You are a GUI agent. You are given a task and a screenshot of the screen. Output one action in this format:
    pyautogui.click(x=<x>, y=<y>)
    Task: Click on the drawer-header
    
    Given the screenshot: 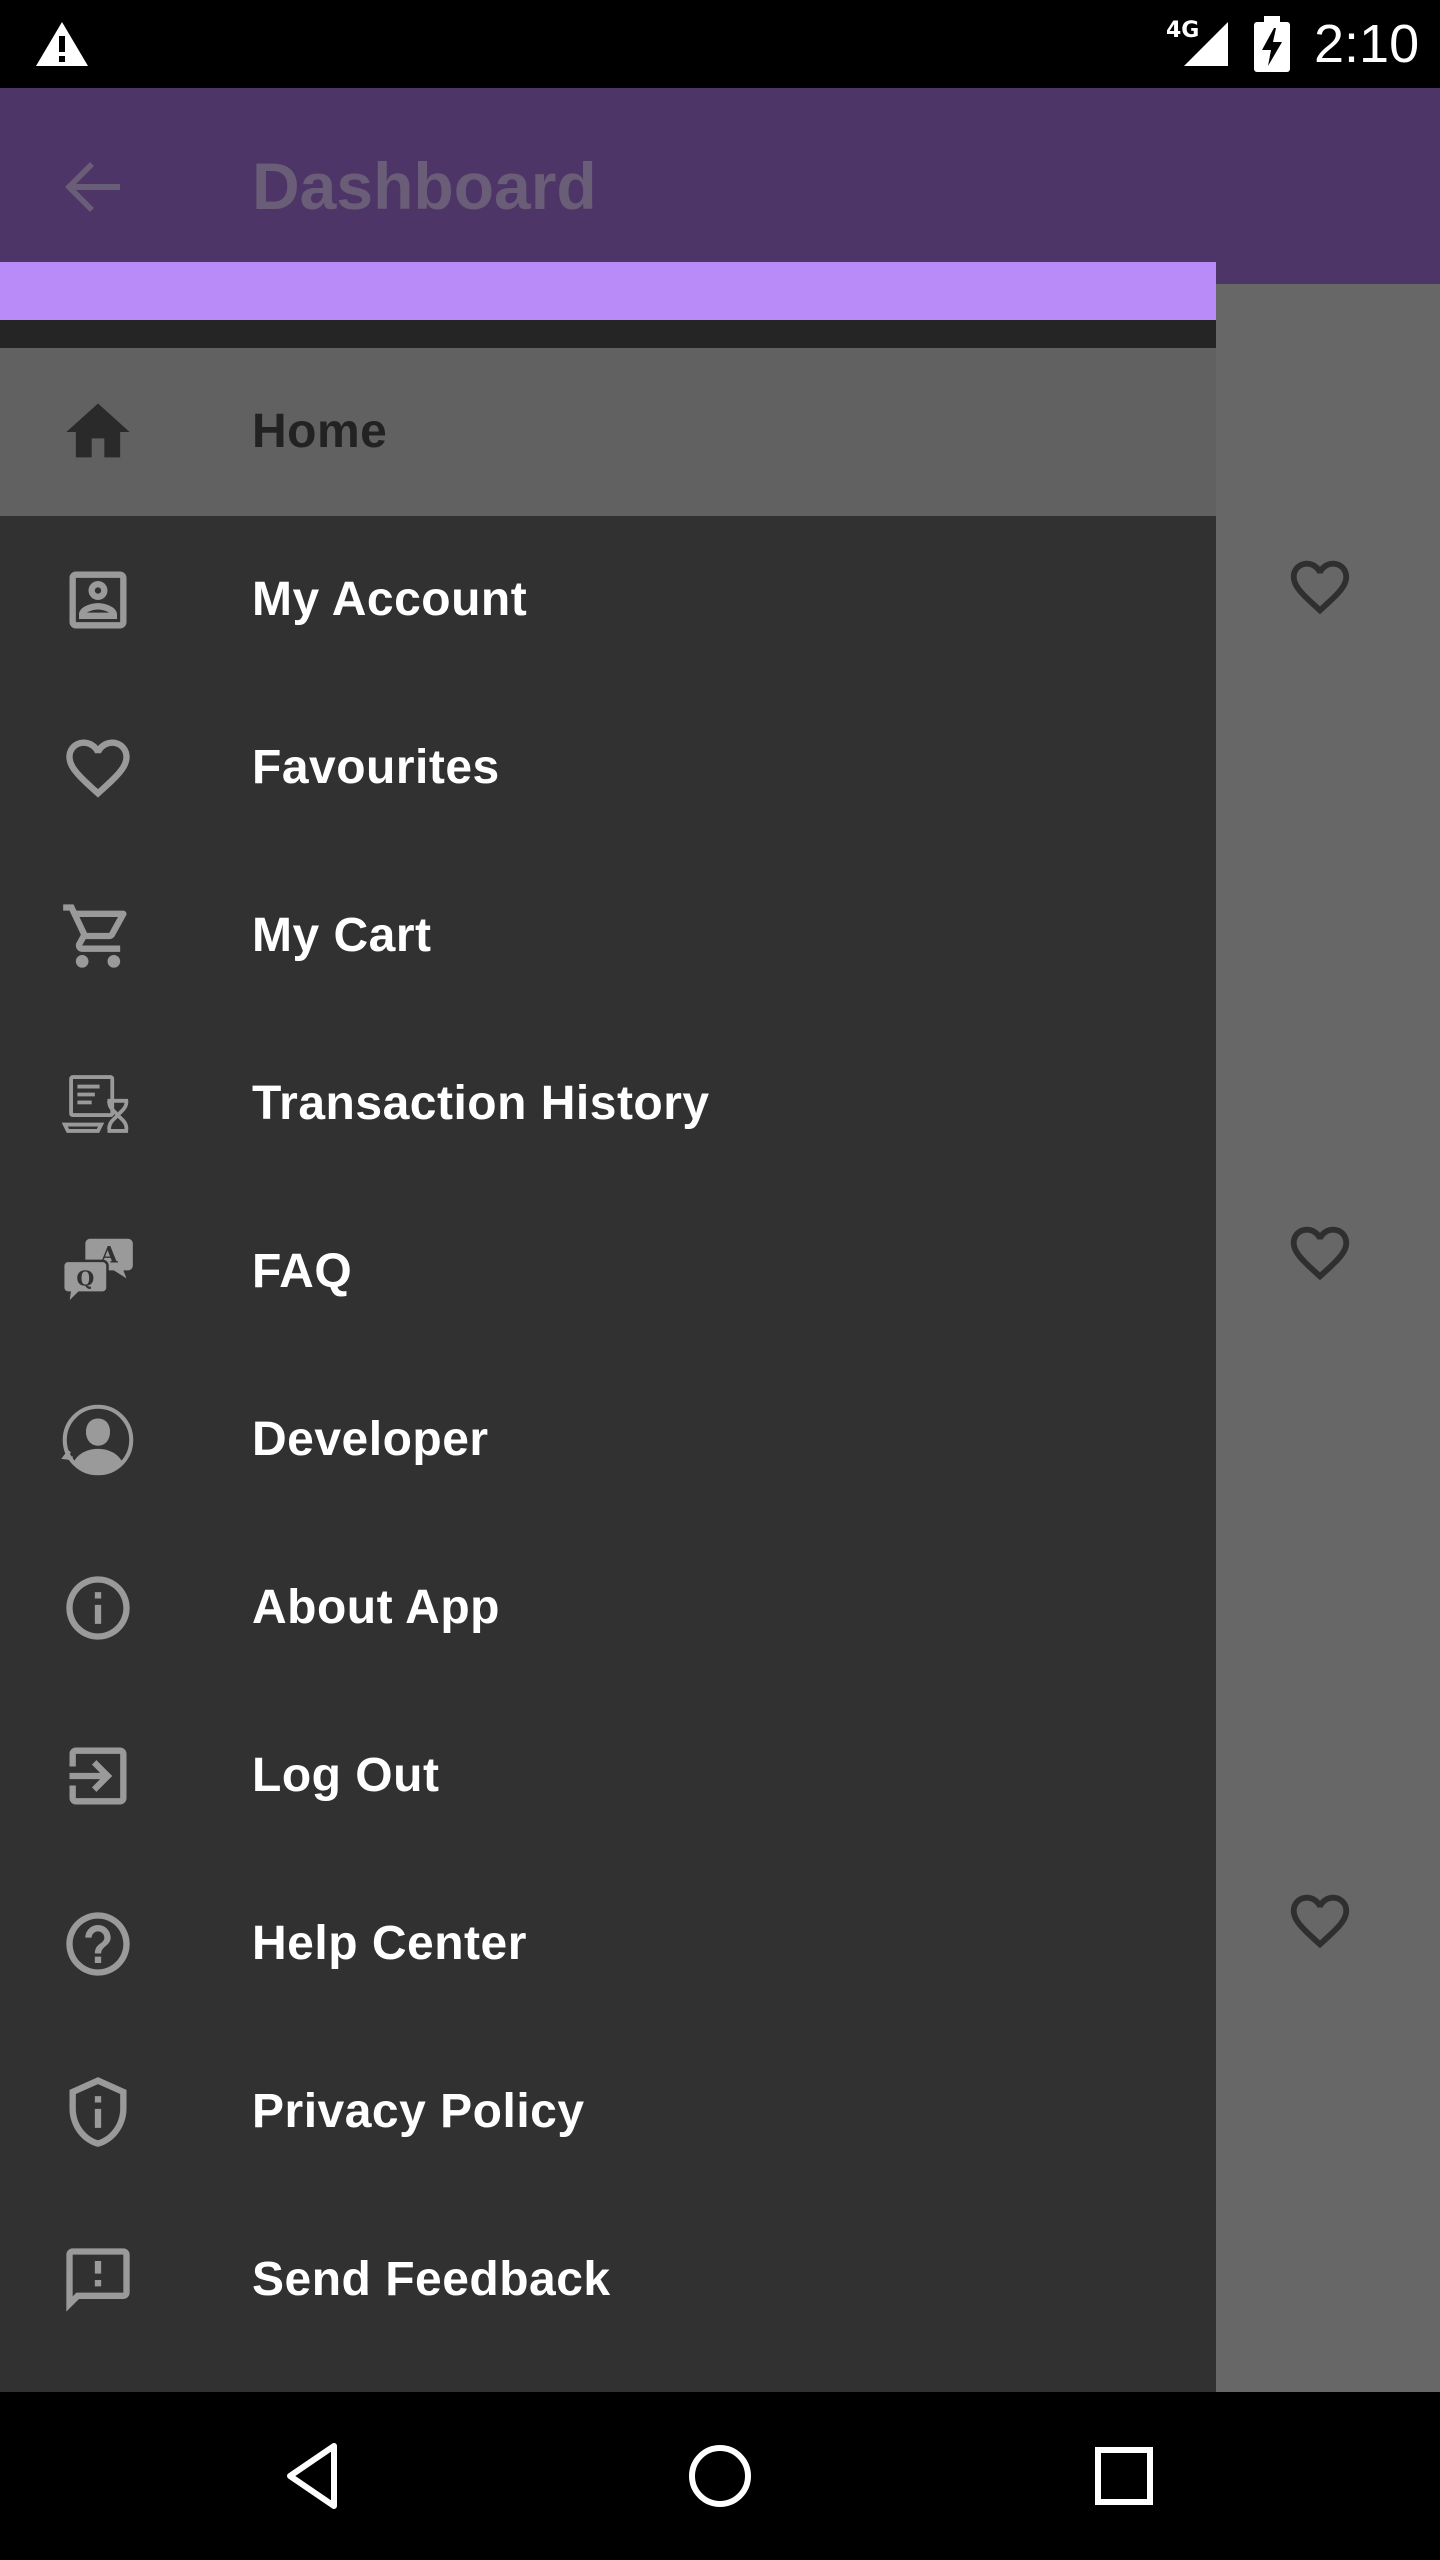 What is the action you would take?
    pyautogui.click(x=608, y=291)
    